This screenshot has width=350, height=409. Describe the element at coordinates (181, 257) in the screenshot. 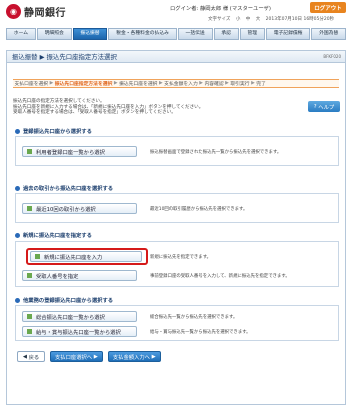

I see `row-description: 新規に振込先を指定できます。` at that location.